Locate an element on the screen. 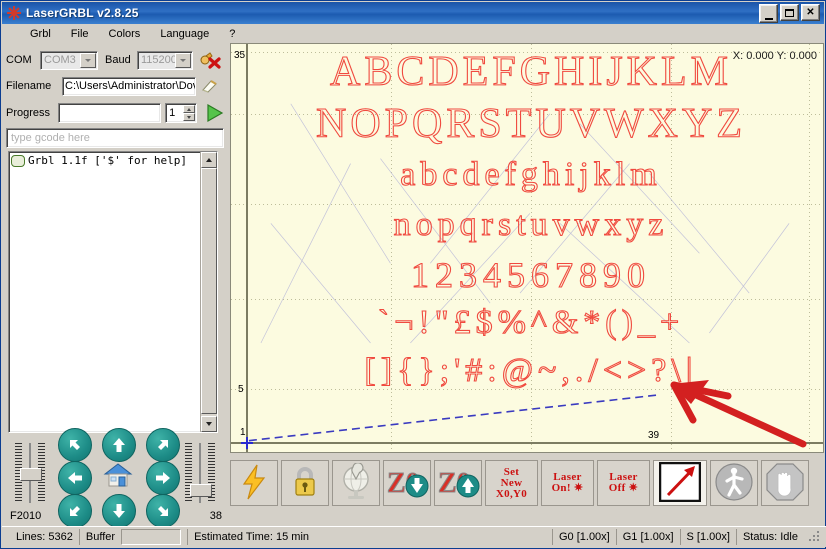 This screenshot has width=826, height=549. power-slider: 38 is located at coordinates (200, 481).